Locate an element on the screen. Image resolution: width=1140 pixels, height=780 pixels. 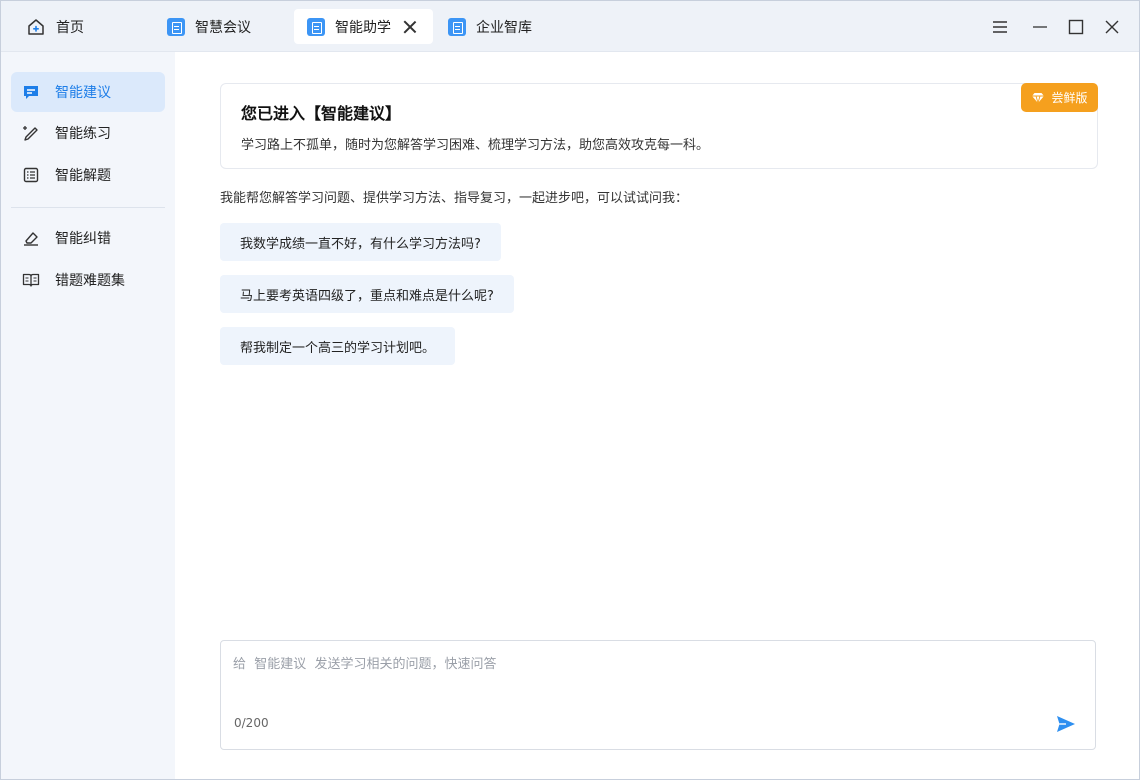
tab-smart-learning: 智能助学 is located at coordinates (363, 26).